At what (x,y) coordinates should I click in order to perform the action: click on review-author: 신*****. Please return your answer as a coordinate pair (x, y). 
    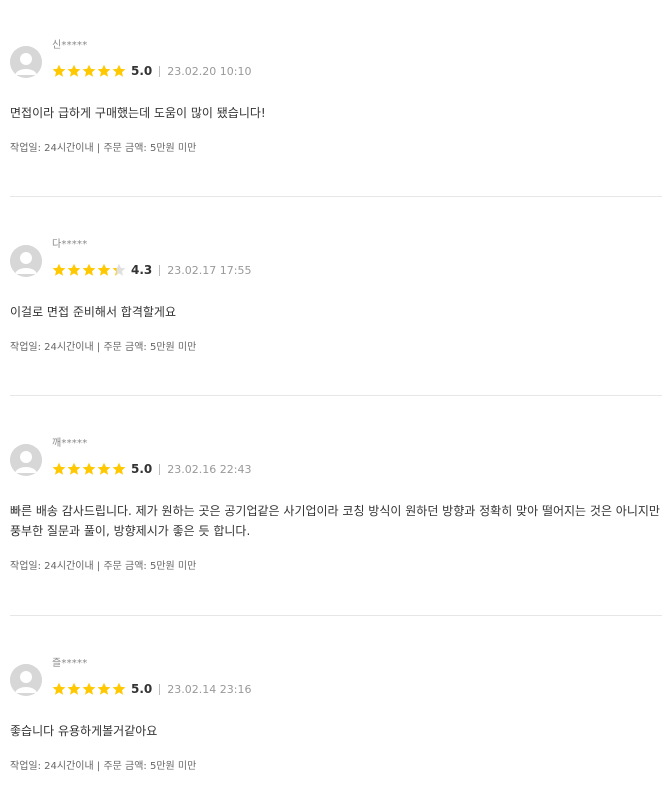
    Looking at the image, I should click on (70, 45).